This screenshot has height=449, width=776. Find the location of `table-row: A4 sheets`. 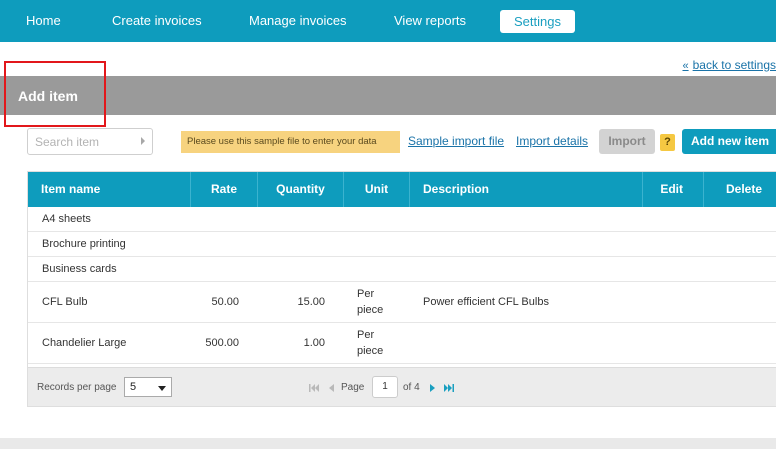

table-row: A4 sheets is located at coordinates (402, 219).